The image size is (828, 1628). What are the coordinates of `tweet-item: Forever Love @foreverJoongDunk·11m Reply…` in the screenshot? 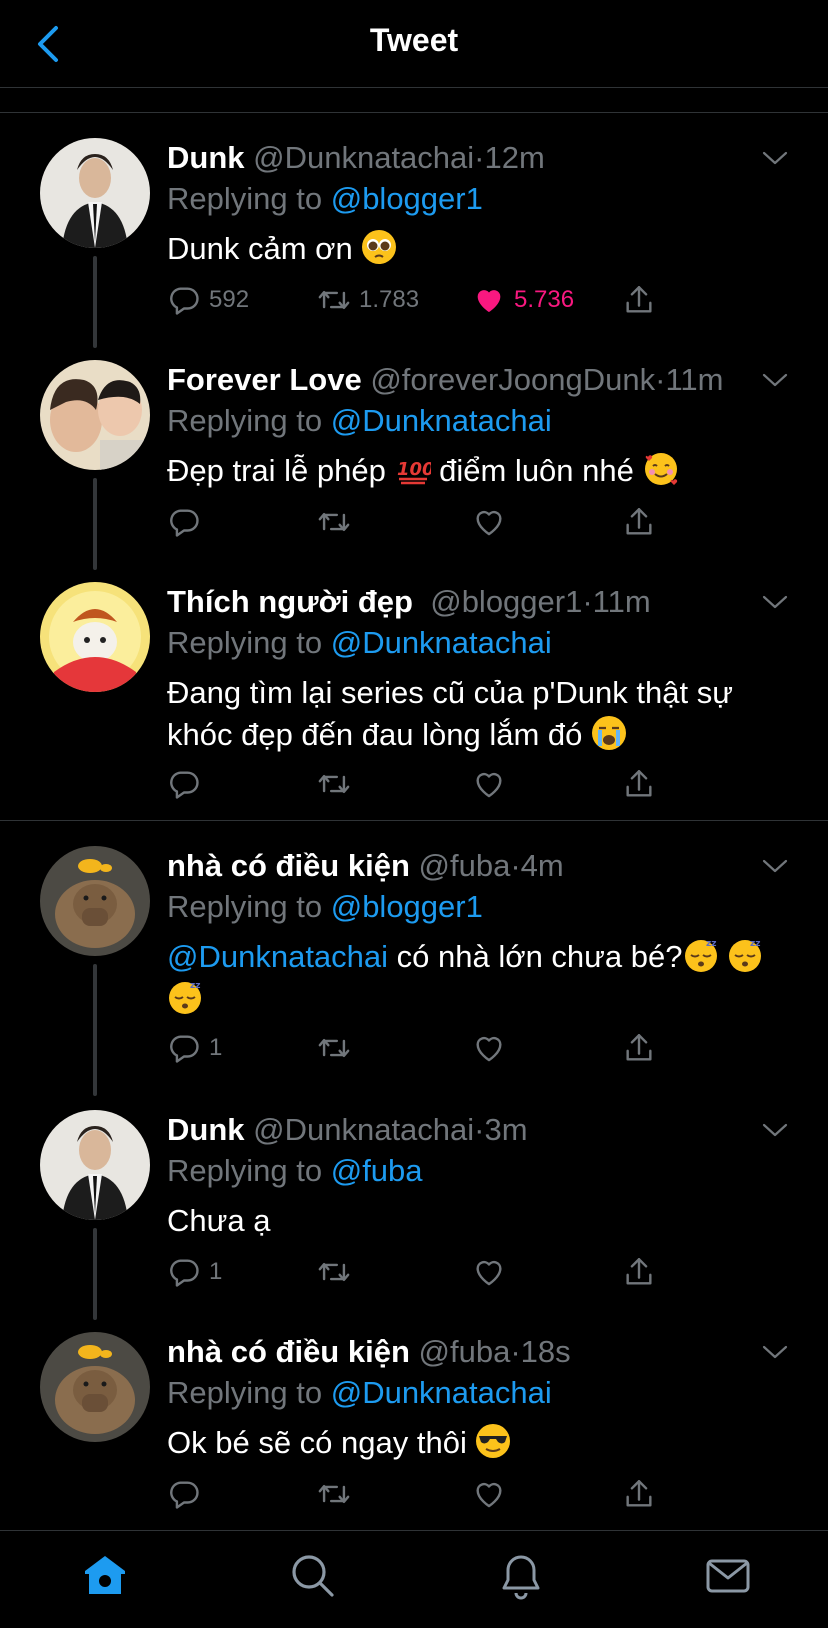 It's located at (414, 465).